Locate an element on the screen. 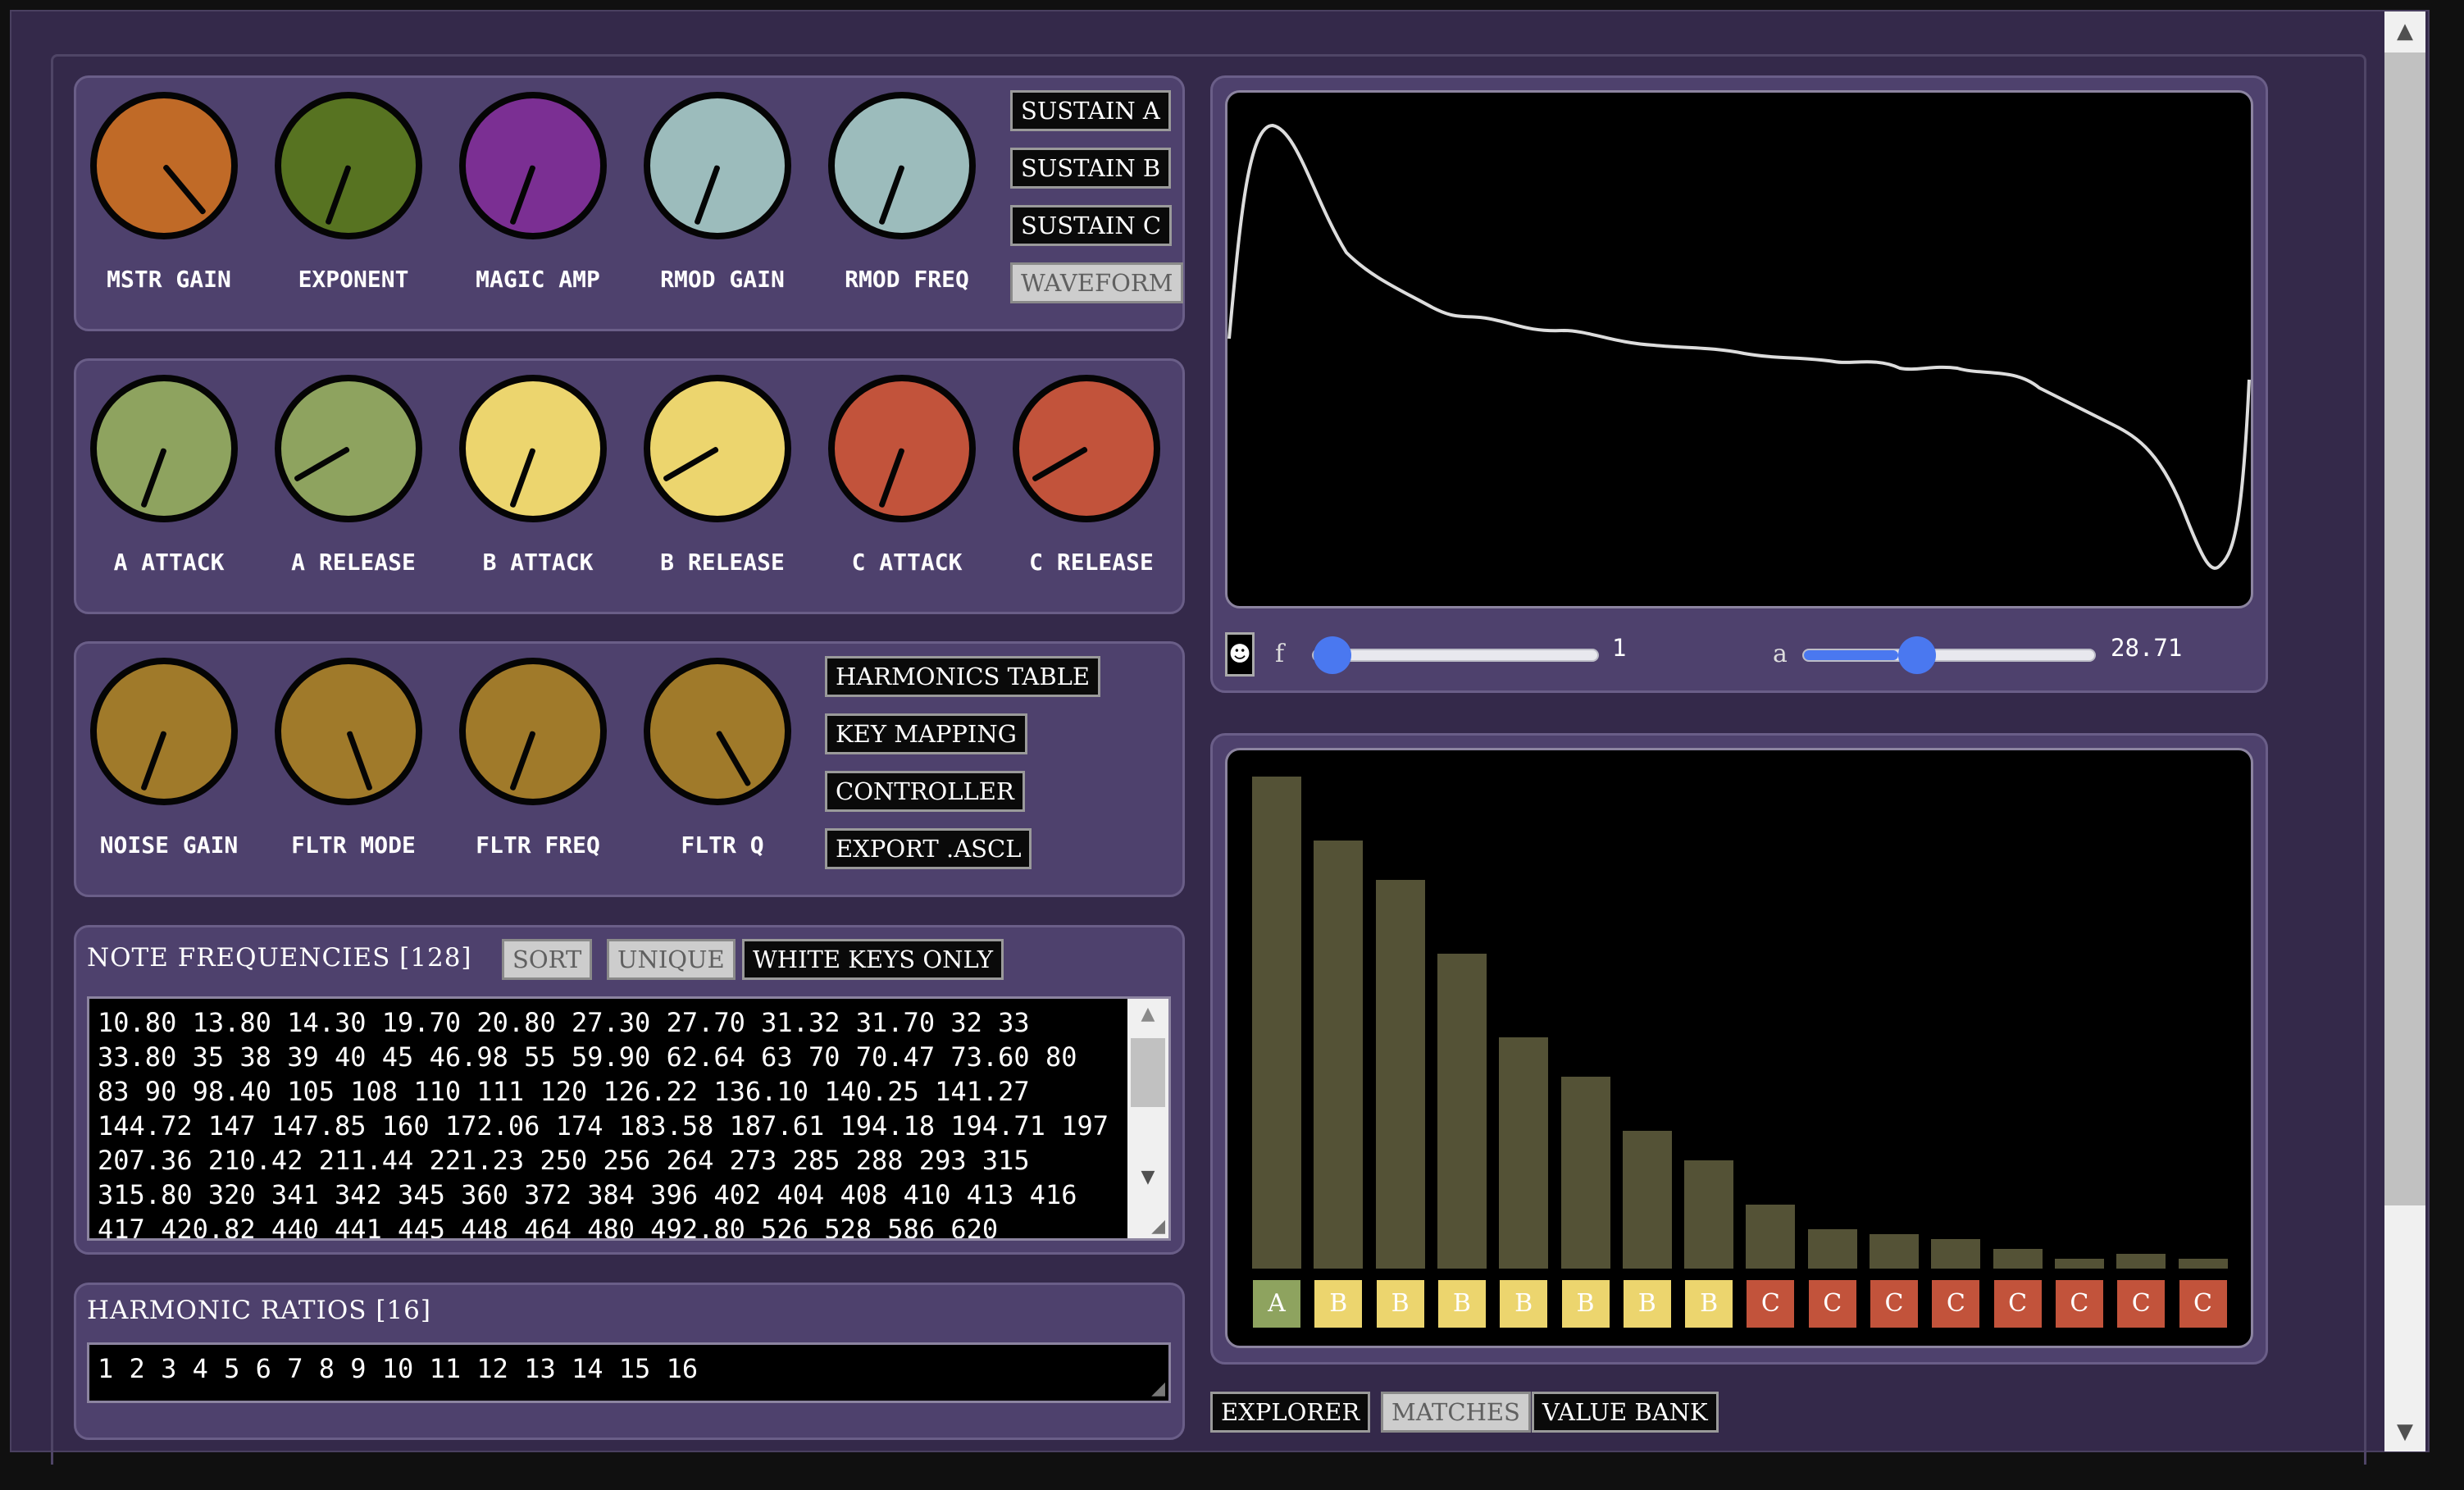 This screenshot has height=1490, width=2464. window-scrollbar: ▲ ▼ is located at coordinates (2404, 731).